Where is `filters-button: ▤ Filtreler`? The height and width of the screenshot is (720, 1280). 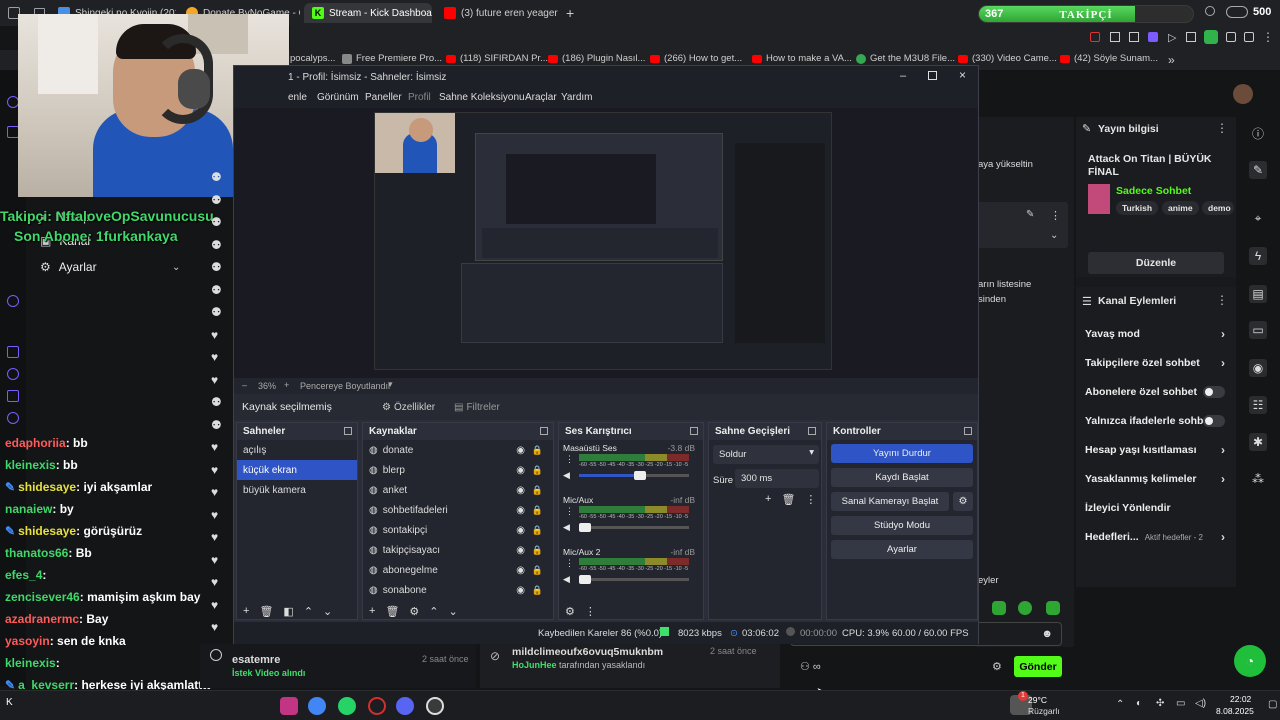 filters-button: ▤ Filtreler is located at coordinates (479, 407).